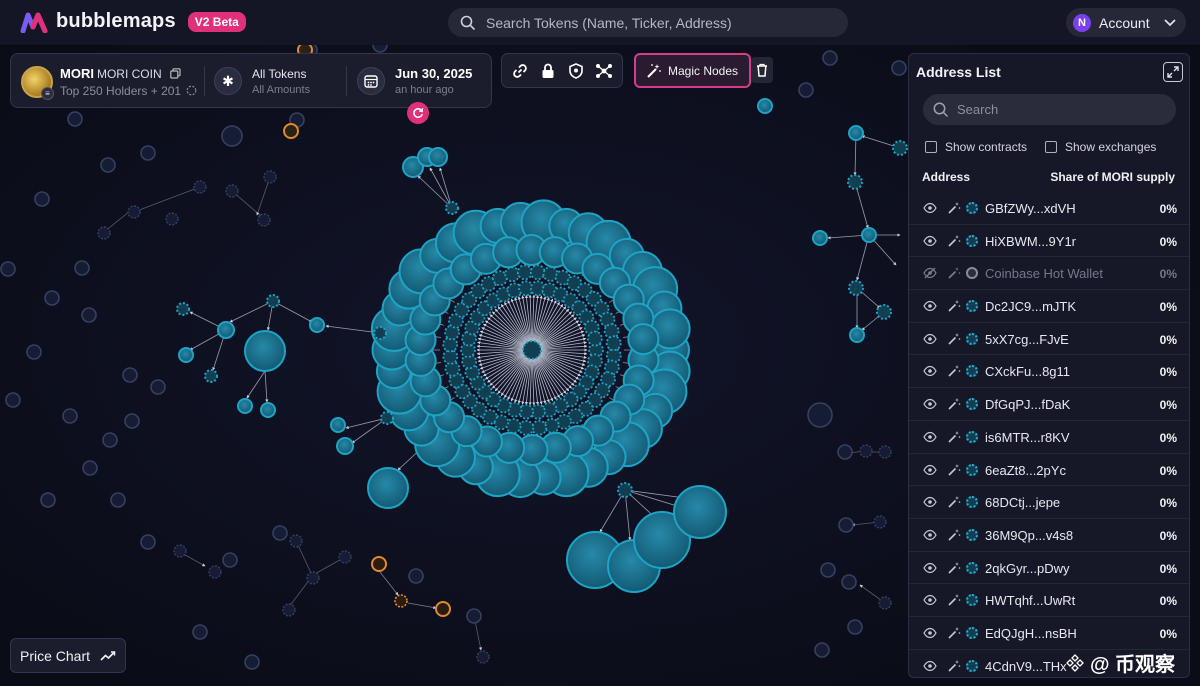 The height and width of the screenshot is (686, 1200). I want to click on table-row: HiXBWM...9Y1r 0%, so click(1049, 241).